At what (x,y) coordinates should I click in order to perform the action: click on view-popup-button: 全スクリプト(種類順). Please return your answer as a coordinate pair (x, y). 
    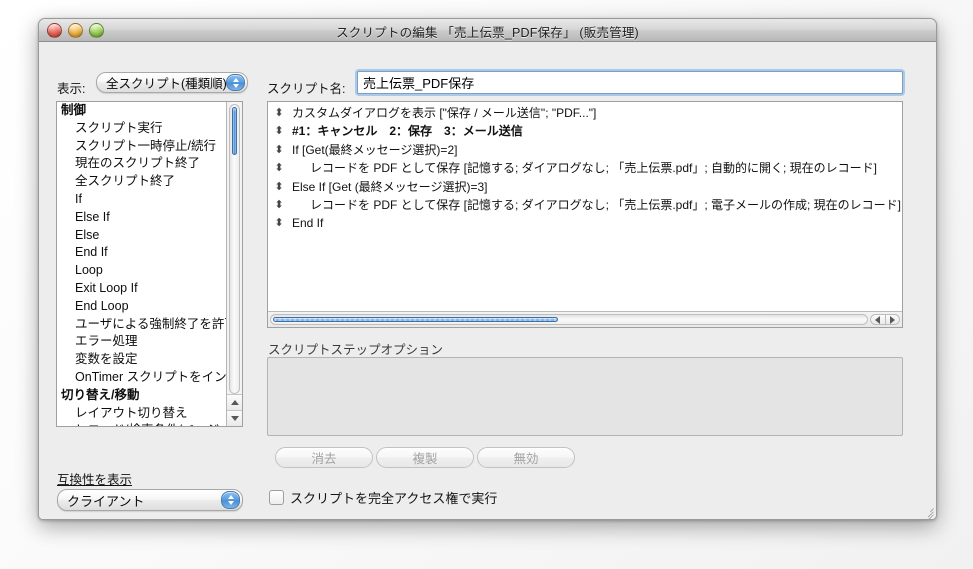
    Looking at the image, I should click on (172, 82).